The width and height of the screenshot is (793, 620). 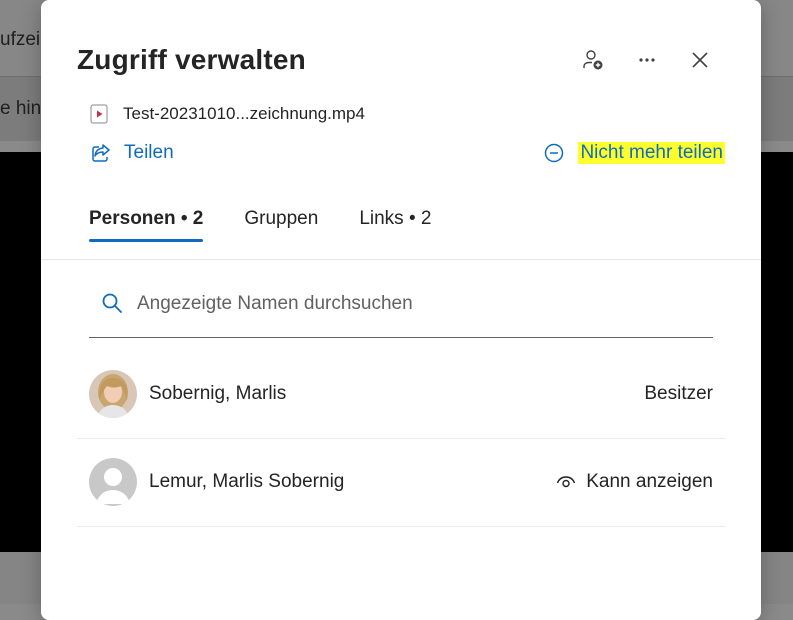 What do you see at coordinates (218, 393) in the screenshot?
I see `person-name: Sobernig, Marlis` at bounding box center [218, 393].